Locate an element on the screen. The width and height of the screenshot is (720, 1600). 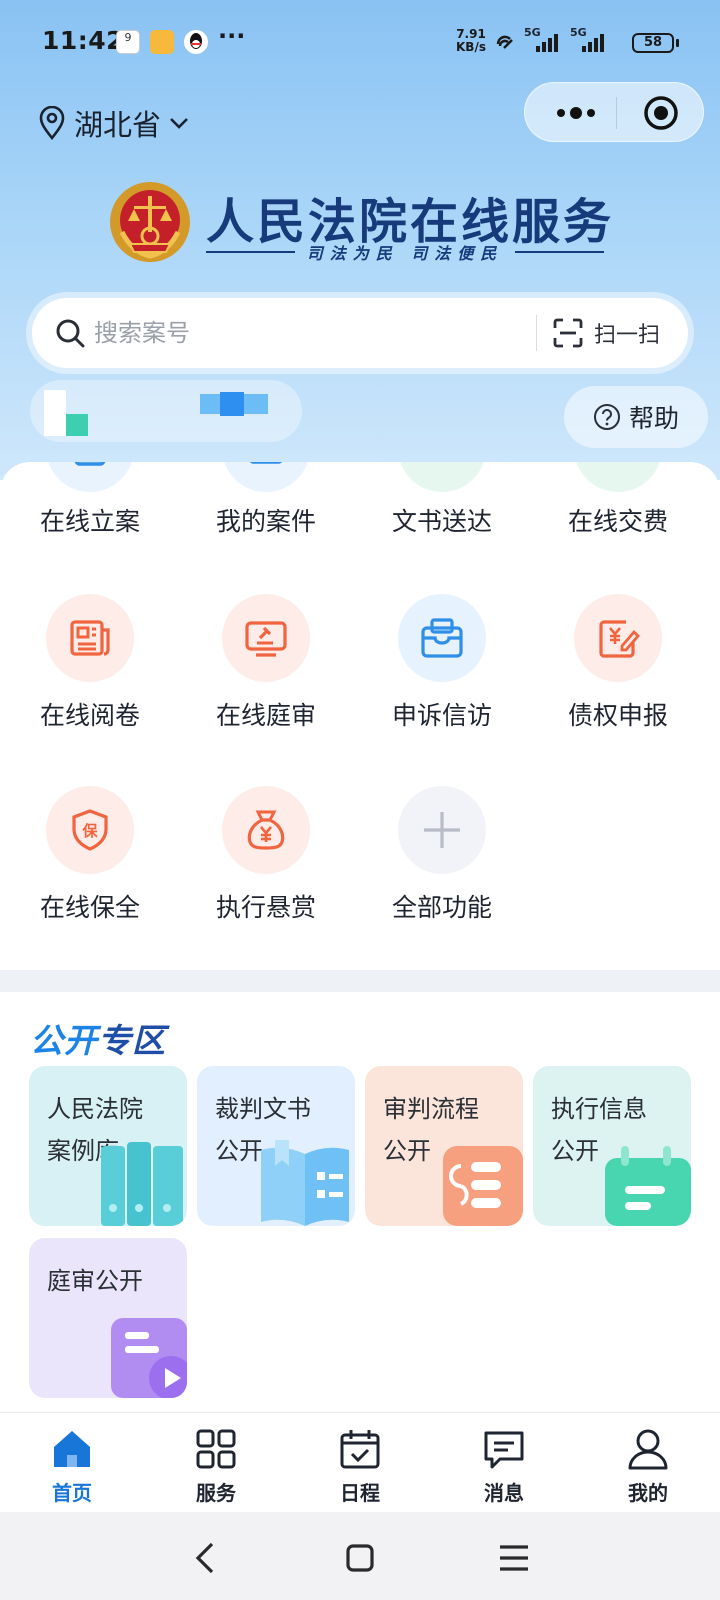
newspaper-icon is located at coordinates (90, 638).